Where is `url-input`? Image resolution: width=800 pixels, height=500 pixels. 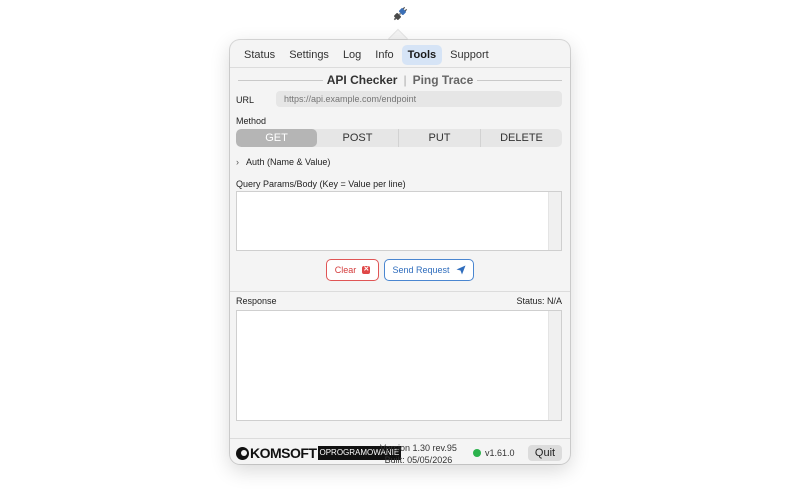
url-input is located at coordinates (419, 99).